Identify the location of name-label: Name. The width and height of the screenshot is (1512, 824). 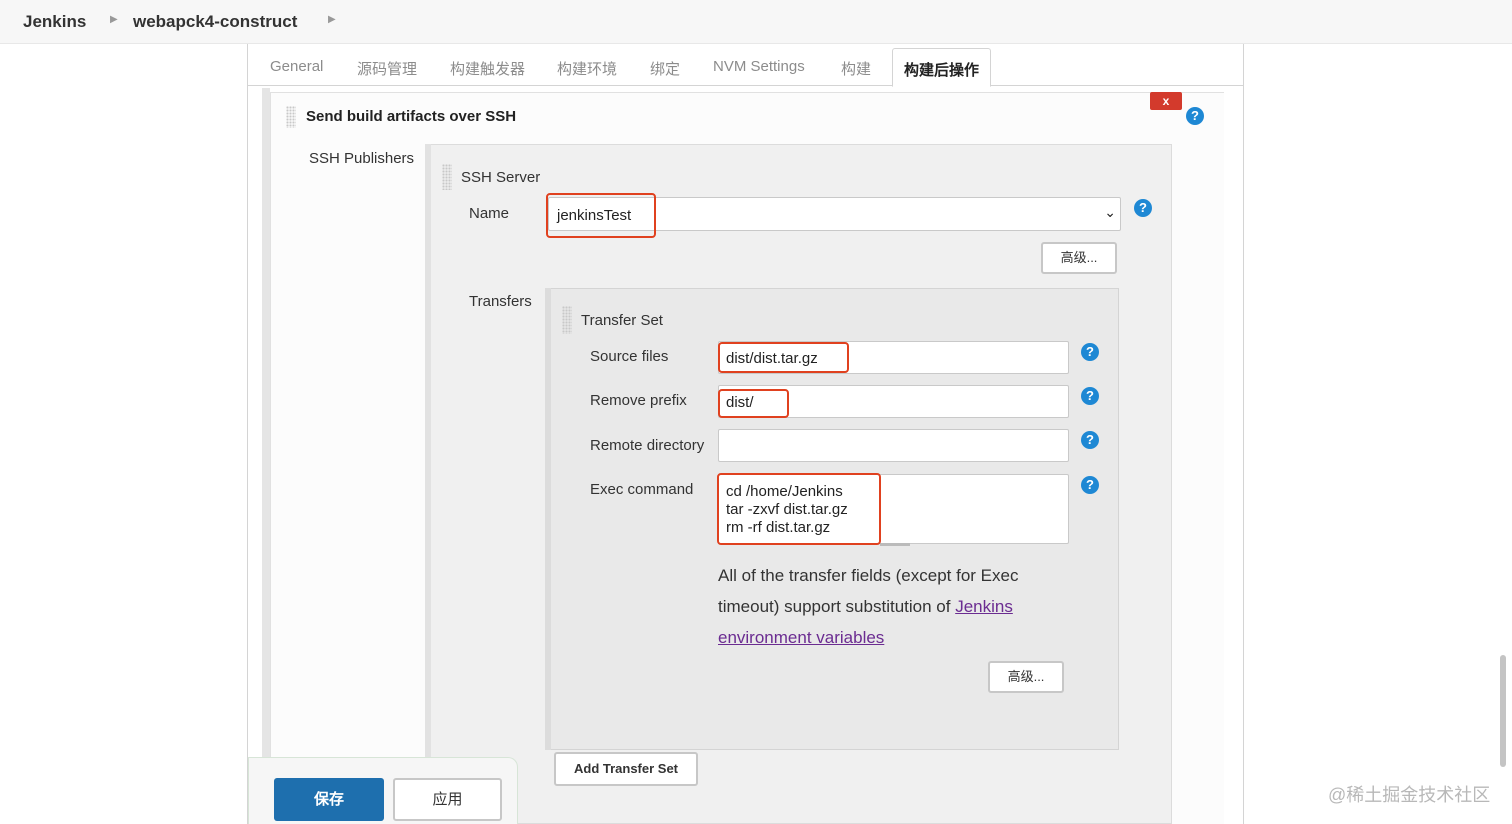
(489, 213).